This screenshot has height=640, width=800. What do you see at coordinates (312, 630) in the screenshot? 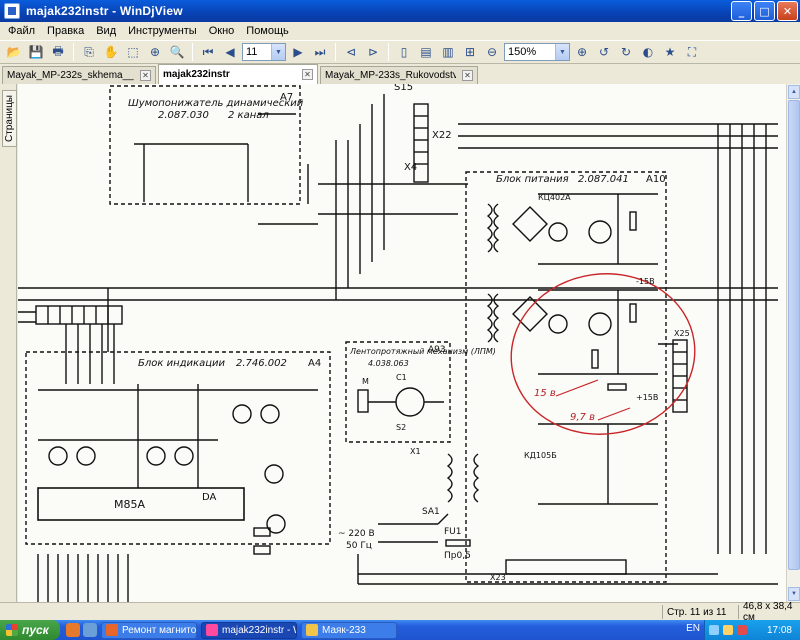
I see `folder-icon` at bounding box center [312, 630].